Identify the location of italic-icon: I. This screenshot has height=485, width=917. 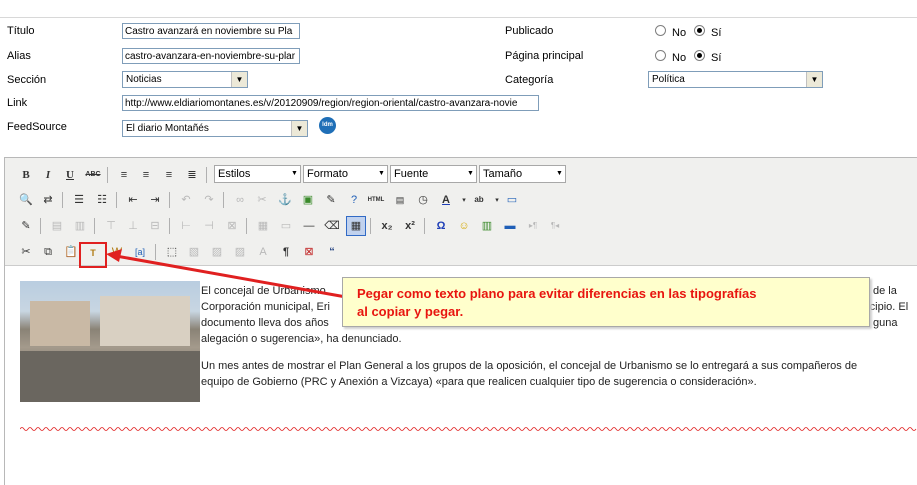
(48, 175).